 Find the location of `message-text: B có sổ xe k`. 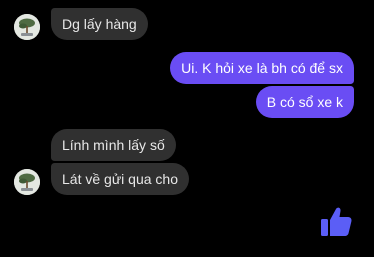

message-text: B có sổ xe k is located at coordinates (304, 102).